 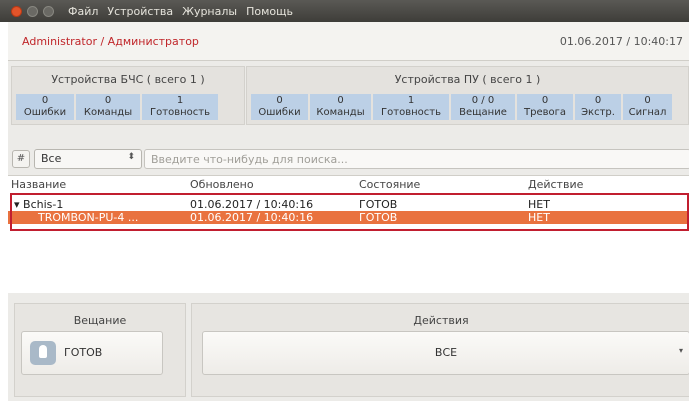 I want to click on filter-select: Все ⬍, so click(x=88, y=159).